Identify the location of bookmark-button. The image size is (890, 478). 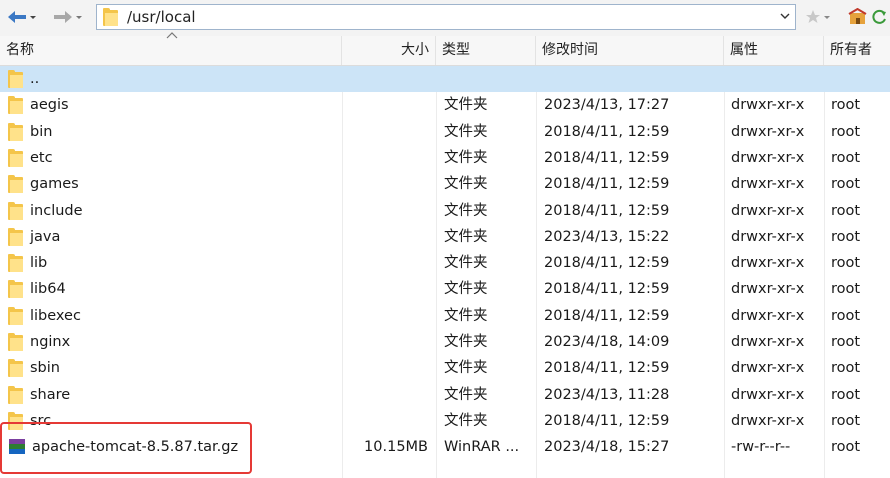
(818, 17).